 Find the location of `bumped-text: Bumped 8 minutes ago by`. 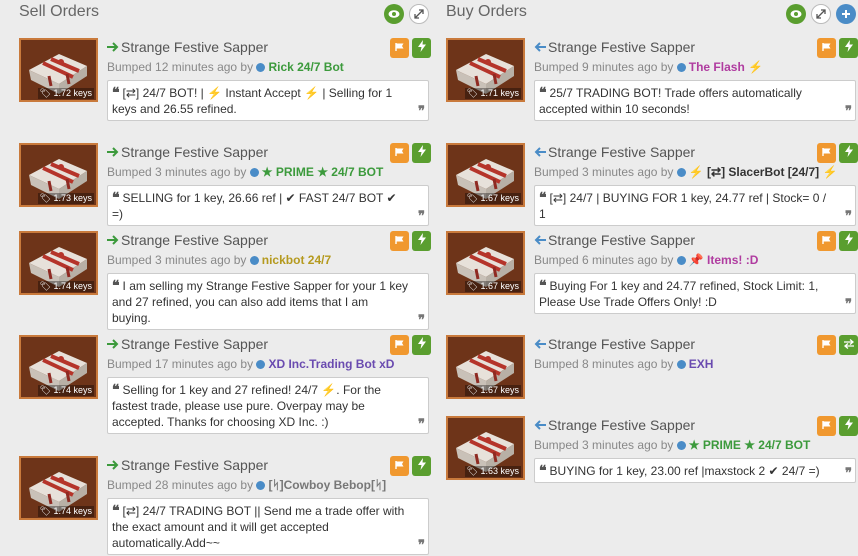

bumped-text: Bumped 8 minutes ago by is located at coordinates (605, 364).